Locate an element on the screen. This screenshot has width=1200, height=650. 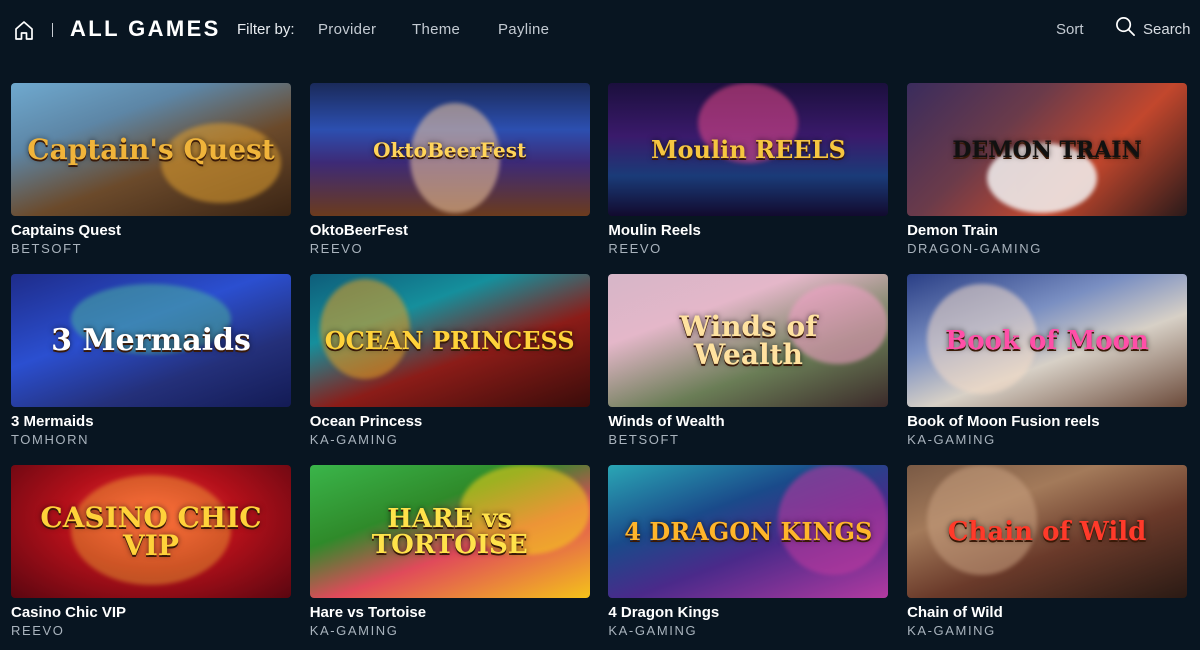
game-art-title: 3 Mermaids is located at coordinates (151, 340).